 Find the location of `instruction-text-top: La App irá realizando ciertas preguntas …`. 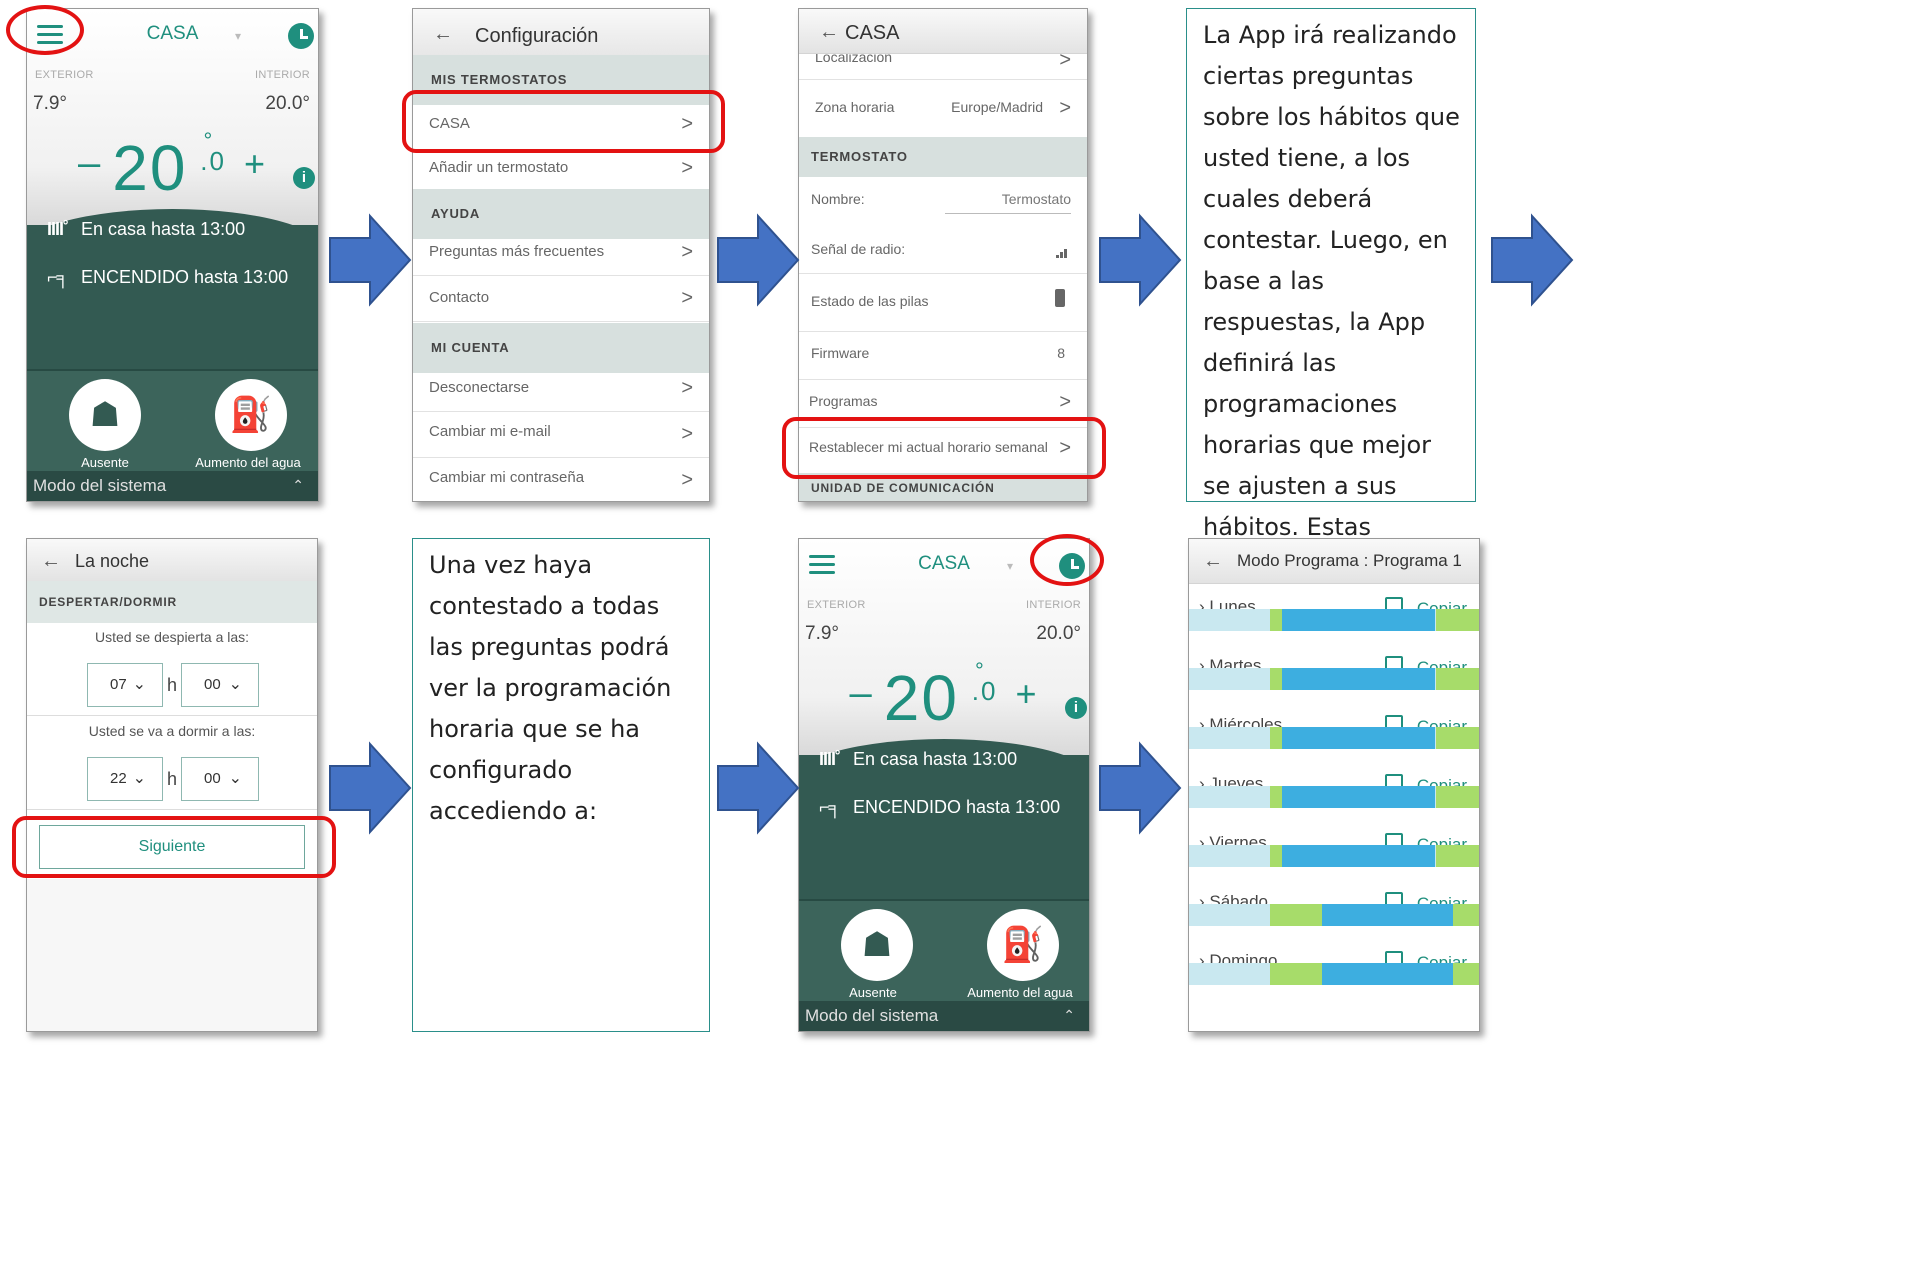

instruction-text-top: La App irá realizando ciertas preguntas … is located at coordinates (1331, 356).